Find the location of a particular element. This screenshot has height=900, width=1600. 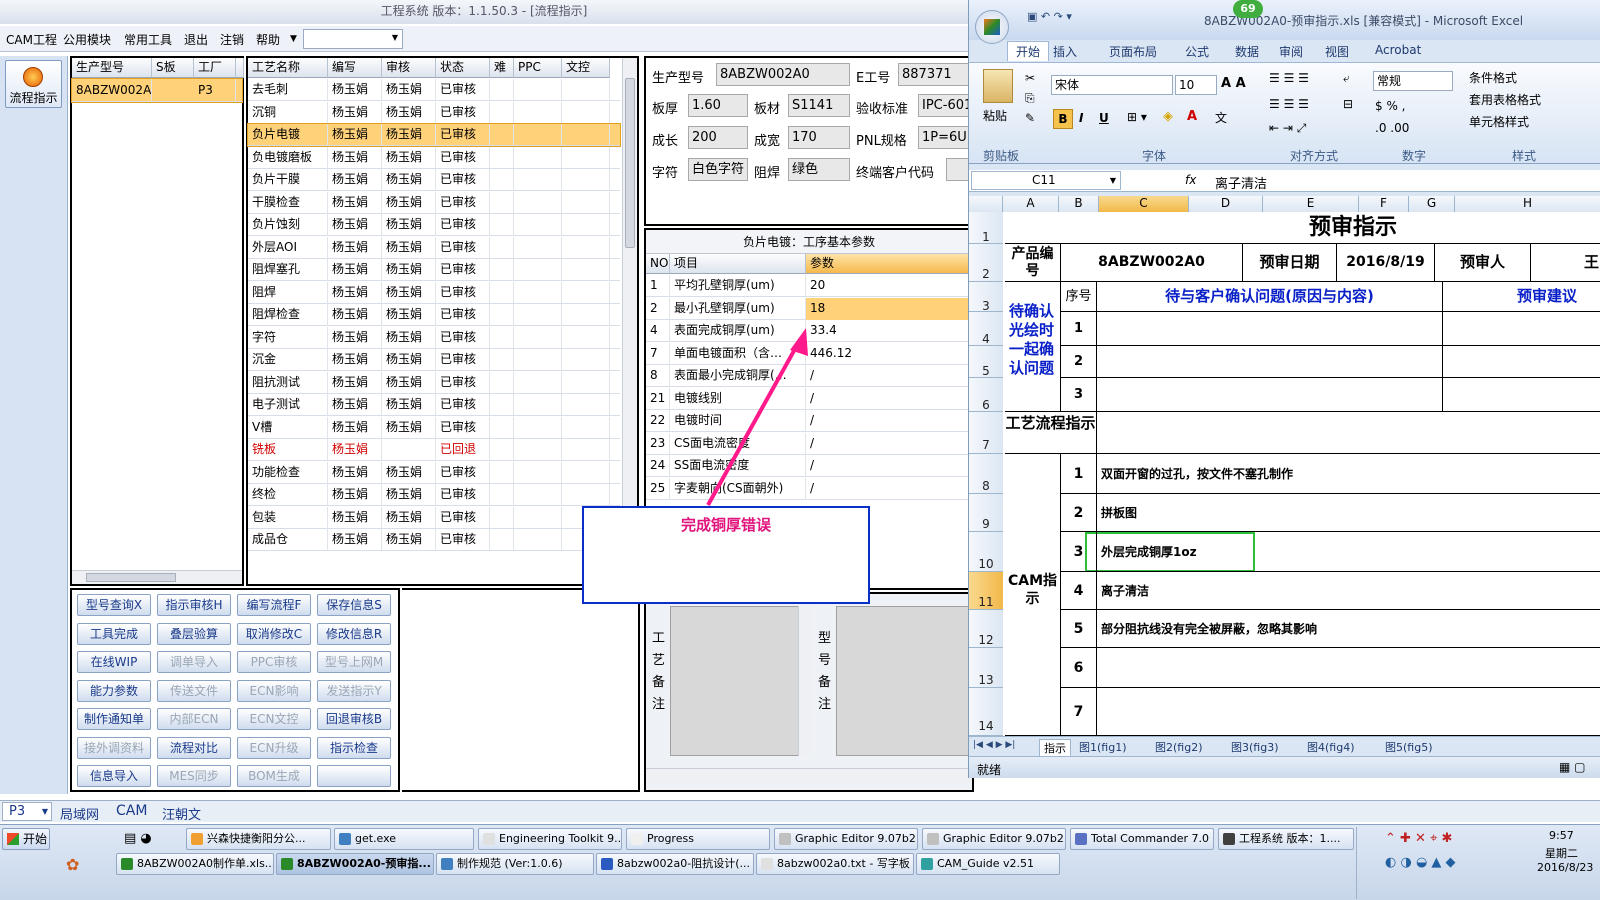

issue-num: 1 is located at coordinates (1079, 329).